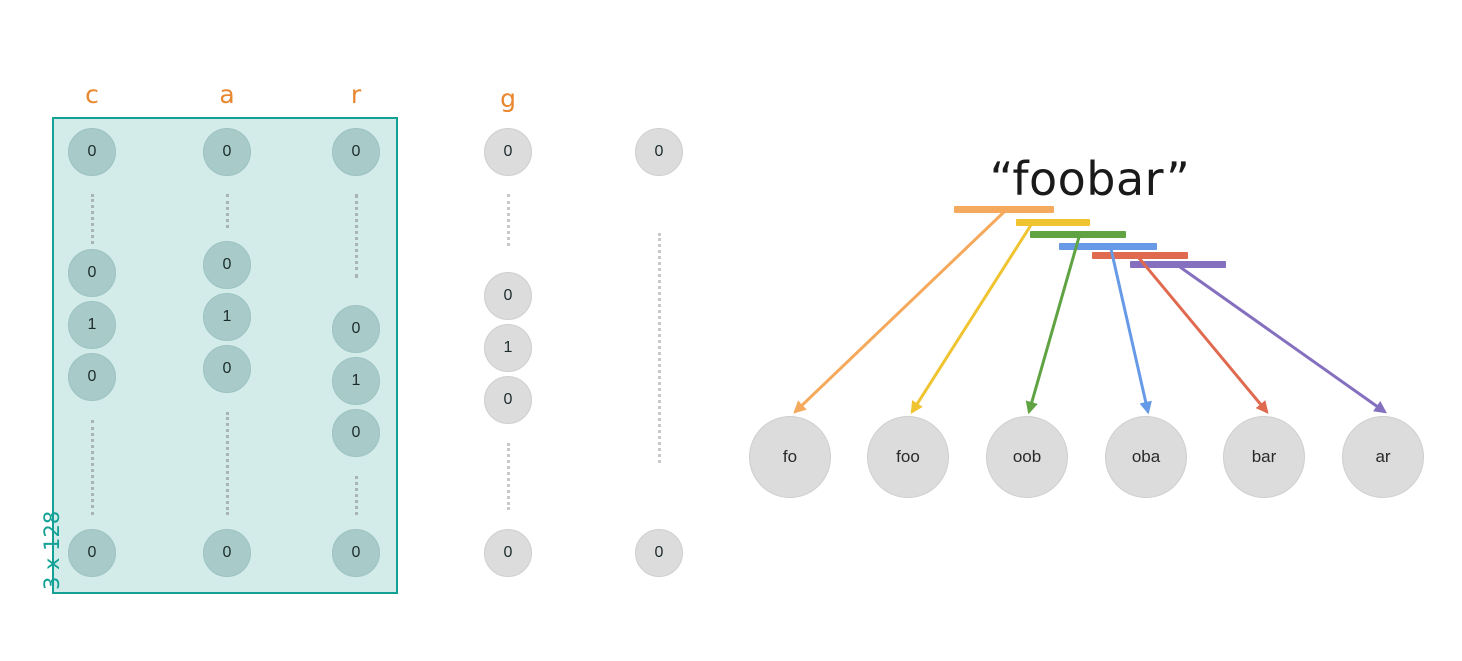 Image resolution: width=1462 pixels, height=661 pixels. What do you see at coordinates (1264, 457) in the screenshot?
I see `ngram-node-bar: bar` at bounding box center [1264, 457].